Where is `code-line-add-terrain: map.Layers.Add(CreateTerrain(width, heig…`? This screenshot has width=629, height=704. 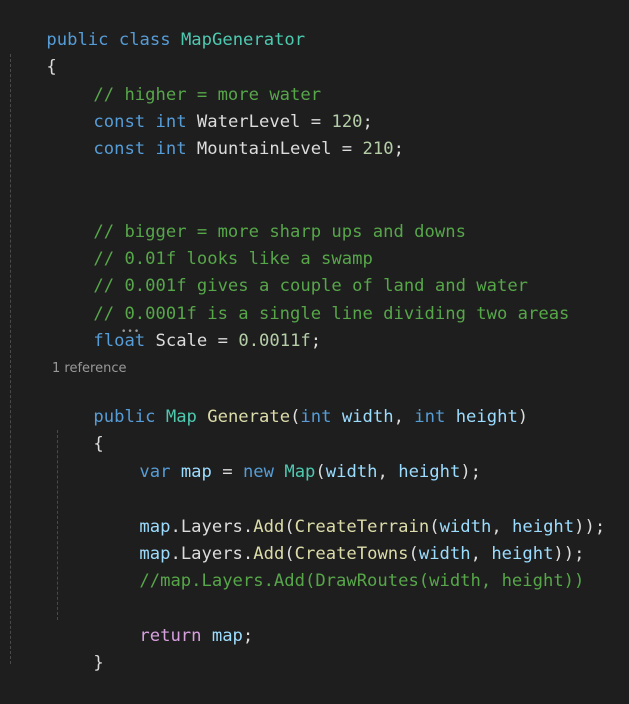
code-line-add-terrain: map.Layers.Add(CreateTerrain(width, heig… is located at coordinates (351, 512).